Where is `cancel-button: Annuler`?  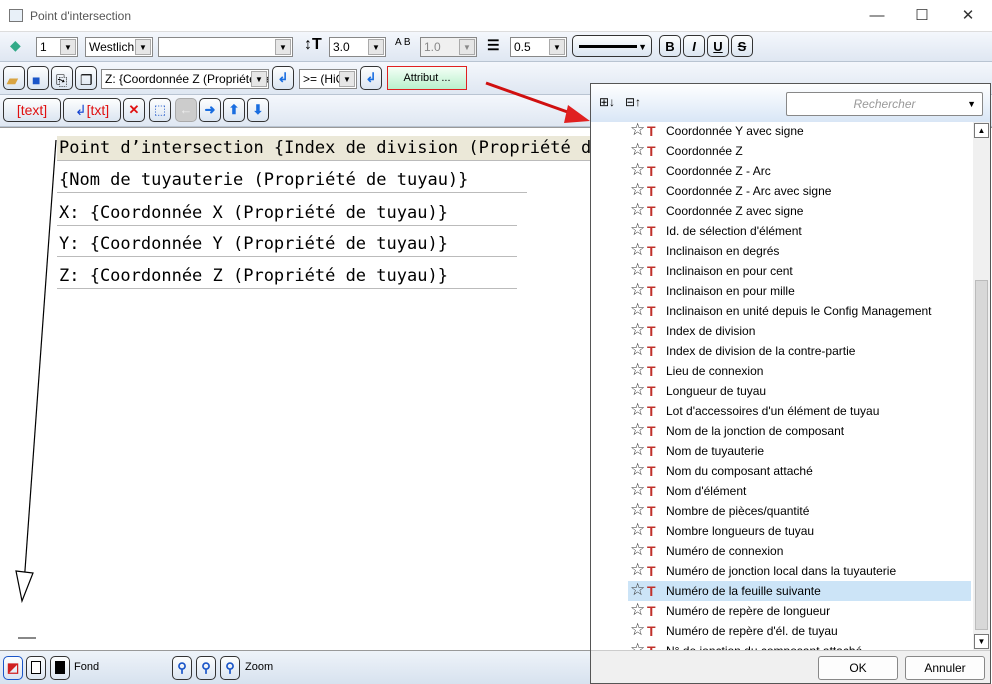
cancel-button: Annuler is located at coordinates (945, 668).